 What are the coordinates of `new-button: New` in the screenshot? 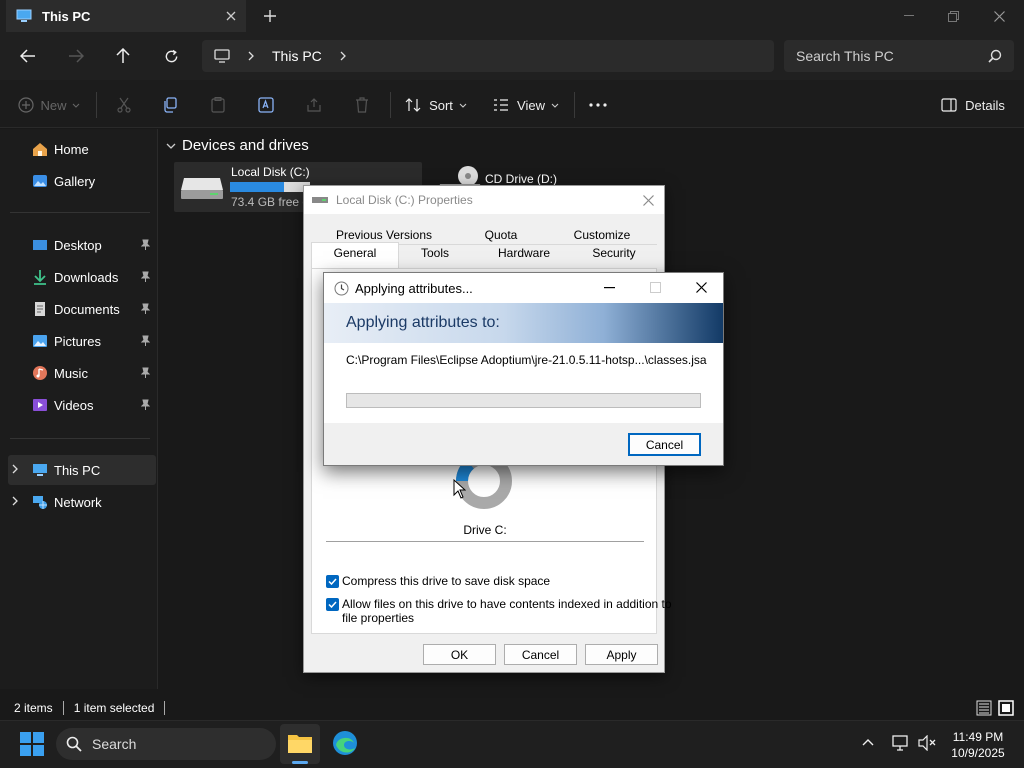 It's located at (49, 105).